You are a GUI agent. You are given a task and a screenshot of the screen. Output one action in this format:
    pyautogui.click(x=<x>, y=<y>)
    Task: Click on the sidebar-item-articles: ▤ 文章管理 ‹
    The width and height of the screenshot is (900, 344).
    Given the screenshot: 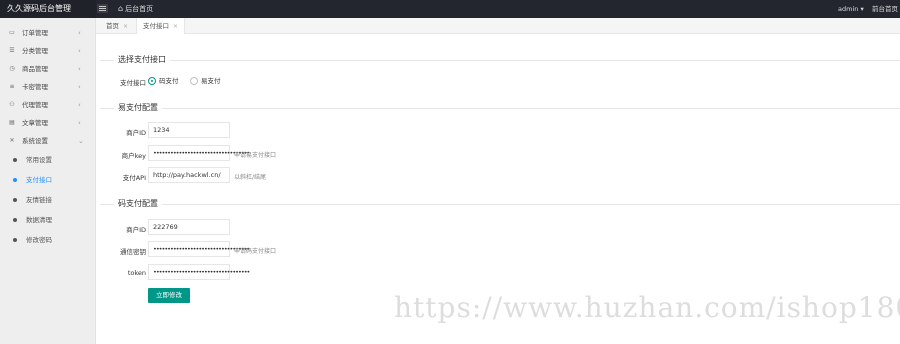 What is the action you would take?
    pyautogui.click(x=48, y=123)
    